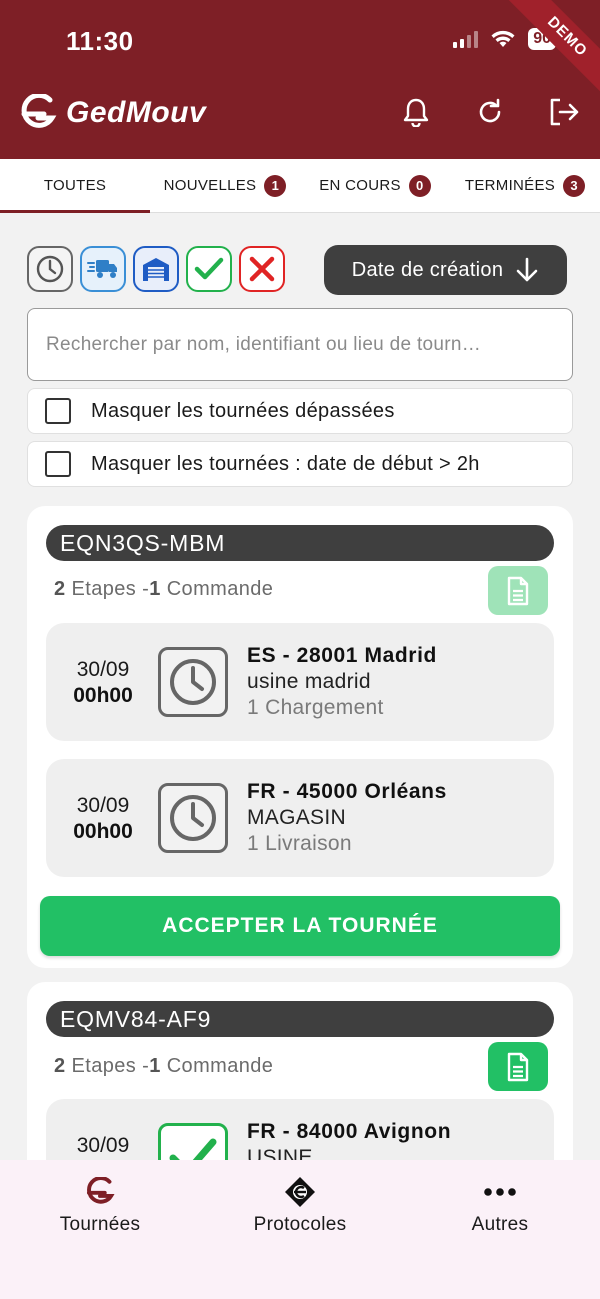  I want to click on nav-more: Autres, so click(500, 1229).